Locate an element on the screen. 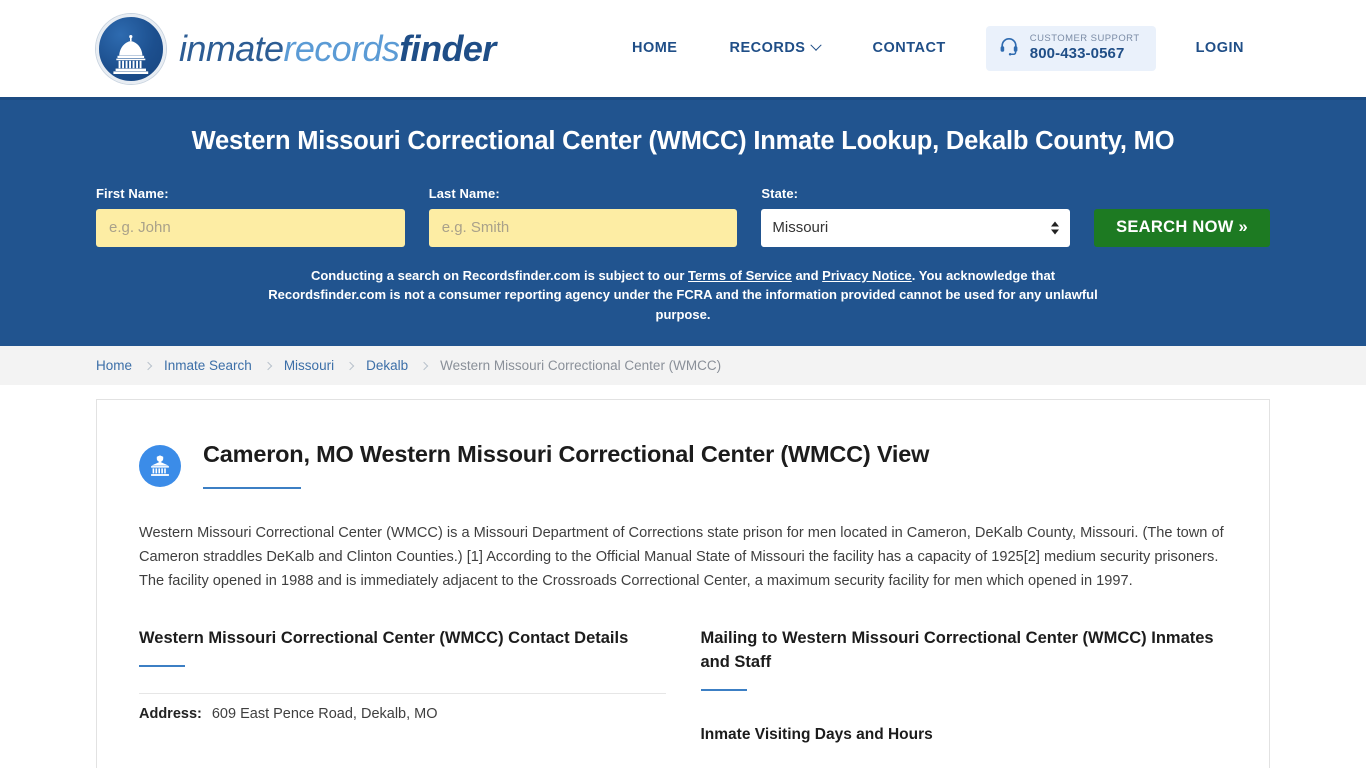  first-name-field-group: First Name: is located at coordinates (250, 216).